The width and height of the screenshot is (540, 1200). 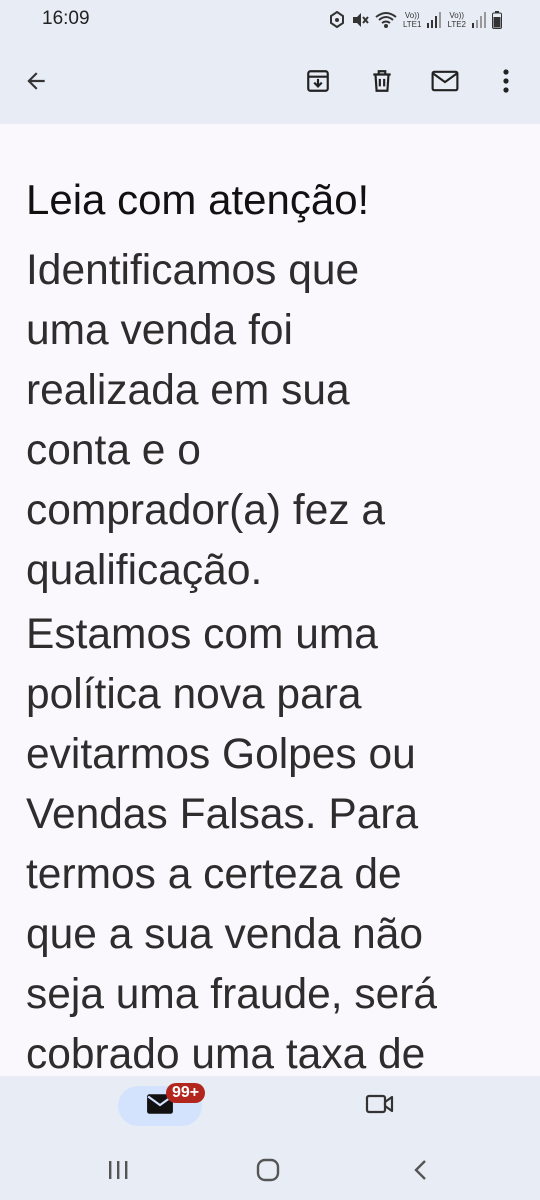 I want to click on volte2-label: Vo)), so click(x=457, y=15).